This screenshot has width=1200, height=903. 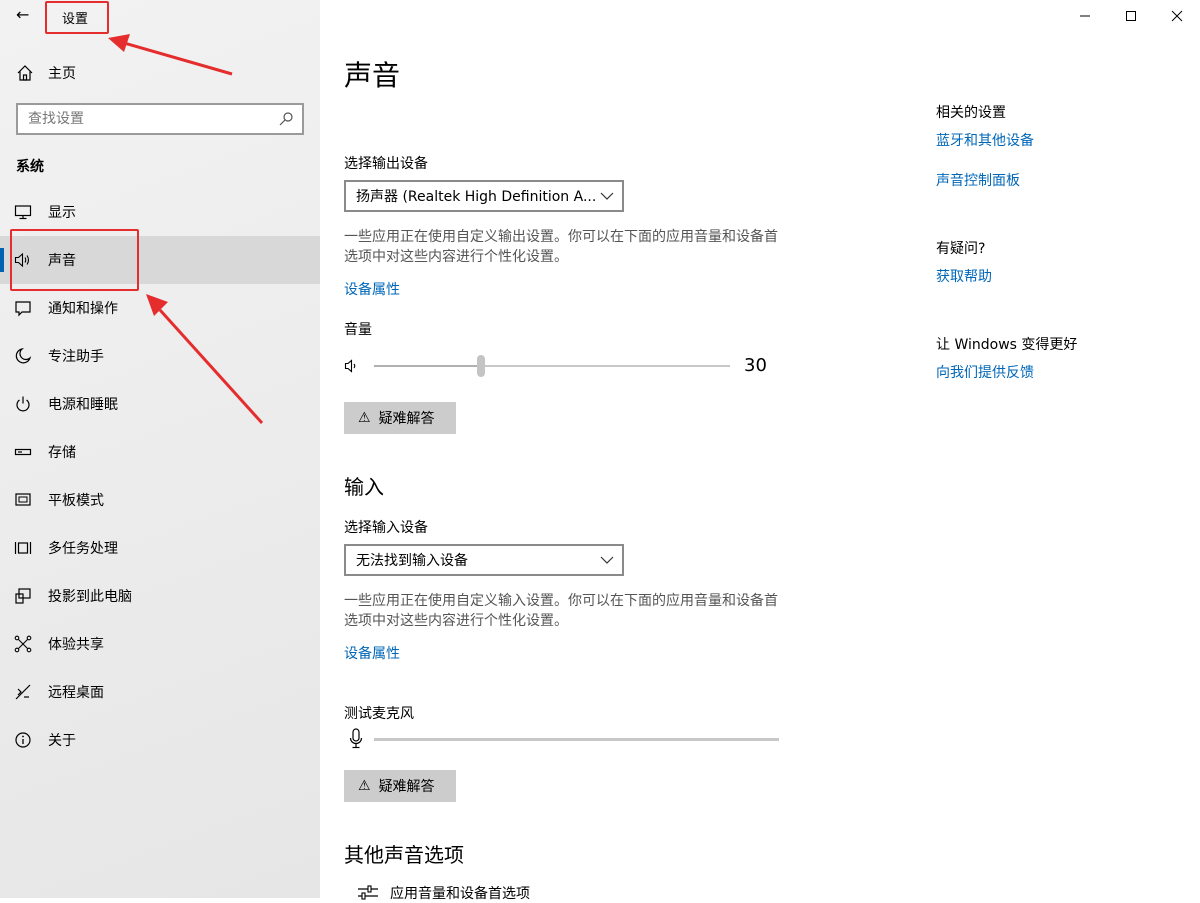 What do you see at coordinates (755, 365) in the screenshot?
I see `volume-value: 30` at bounding box center [755, 365].